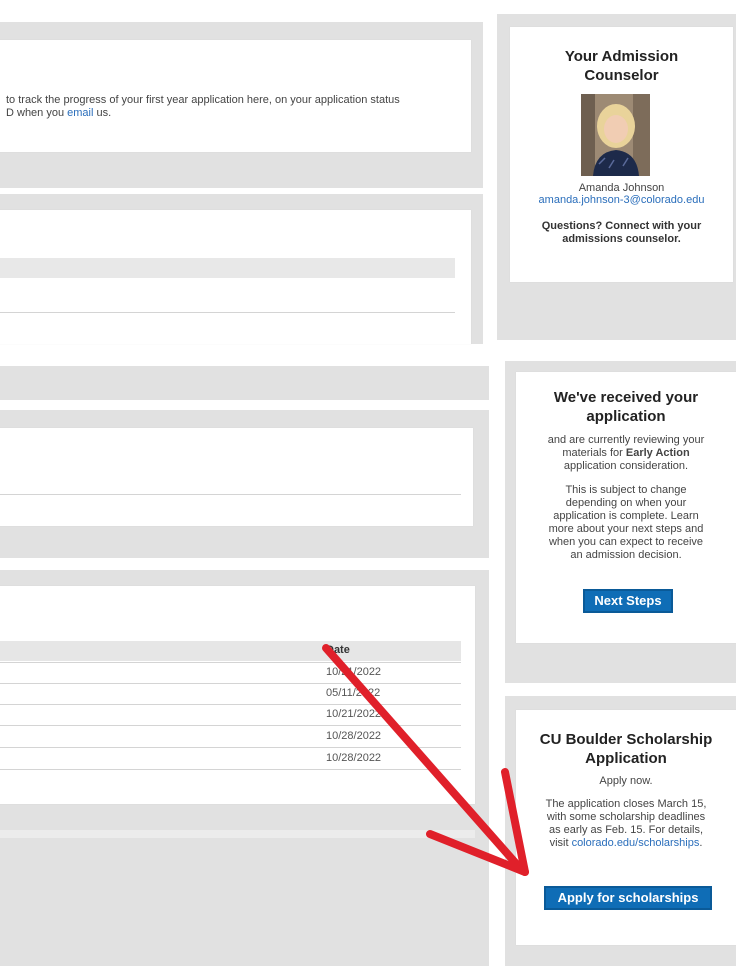 The height and width of the screenshot is (966, 736). What do you see at coordinates (423, 758) in the screenshot?
I see `arrow-shaft` at bounding box center [423, 758].